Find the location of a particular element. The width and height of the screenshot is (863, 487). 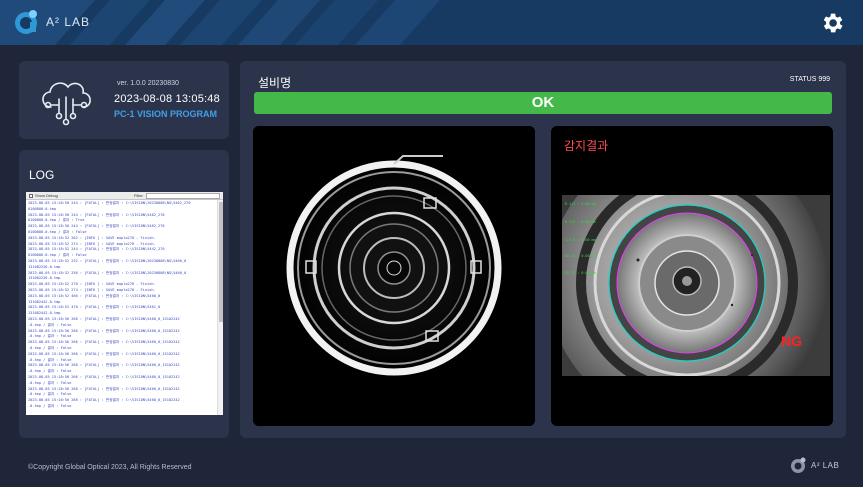

footer-logo: A² LAB is located at coordinates (814, 465).